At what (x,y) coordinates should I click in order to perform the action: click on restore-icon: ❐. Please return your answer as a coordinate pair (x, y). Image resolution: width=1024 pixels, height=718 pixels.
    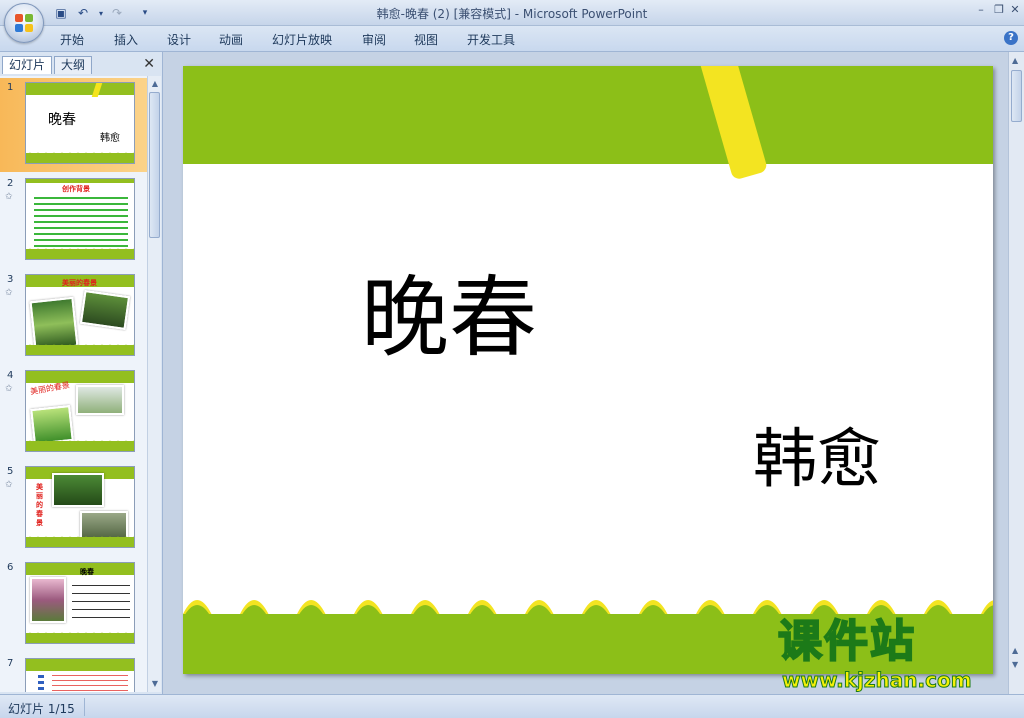
    Looking at the image, I should click on (999, 10).